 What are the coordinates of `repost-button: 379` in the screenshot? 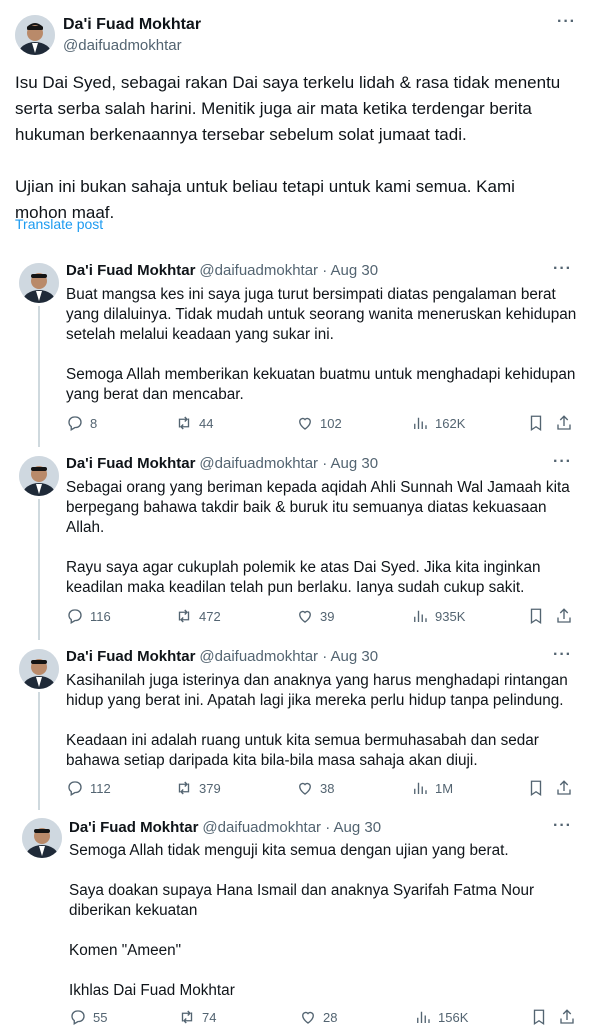 It's located at (198, 788).